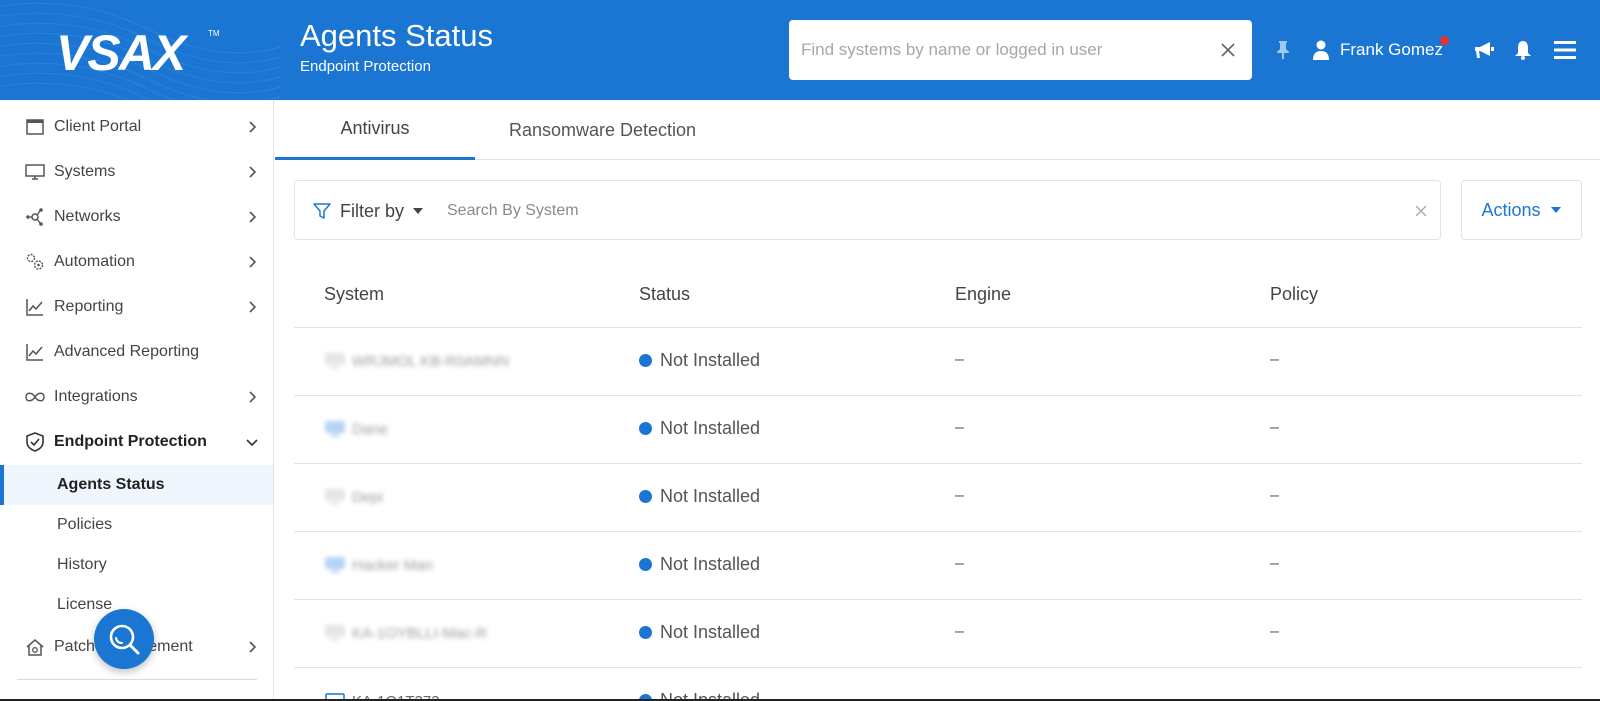 The height and width of the screenshot is (701, 1600). Describe the element at coordinates (392, 565) in the screenshot. I see `system-name: Hacker Man` at that location.